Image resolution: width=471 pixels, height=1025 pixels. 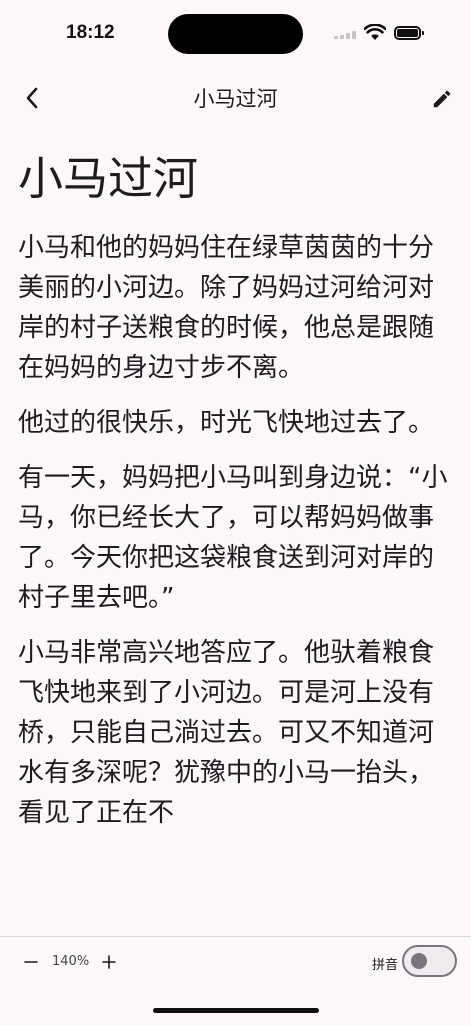 I want to click on home-indicator, so click(x=236, y=1010).